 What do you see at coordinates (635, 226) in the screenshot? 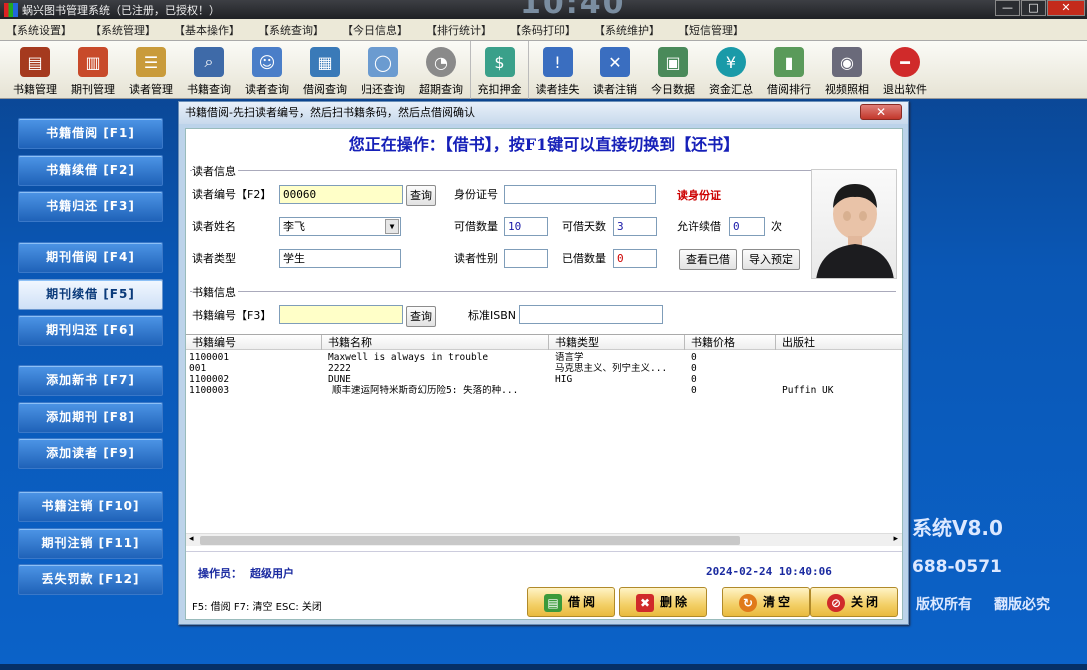
I see `days-field: 3` at bounding box center [635, 226].